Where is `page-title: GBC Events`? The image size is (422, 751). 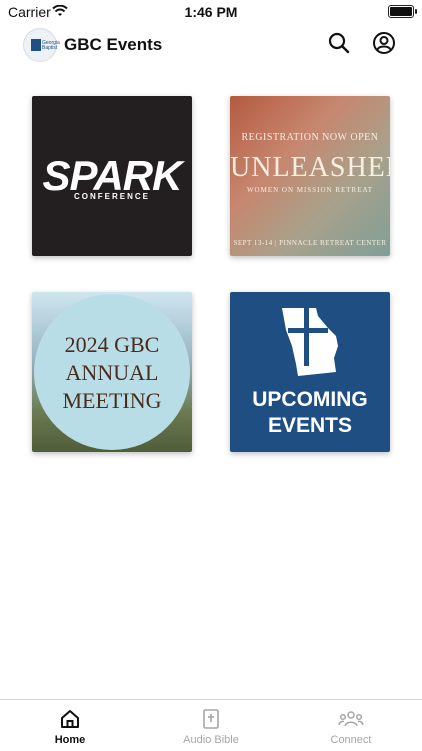 page-title: GBC Events is located at coordinates (113, 44).